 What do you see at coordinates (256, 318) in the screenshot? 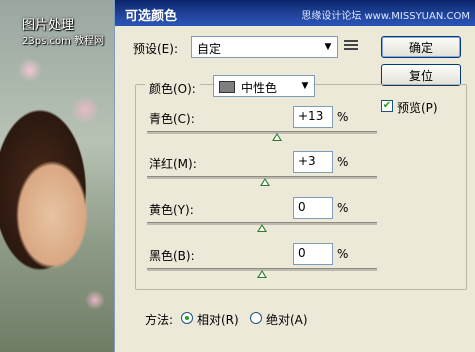
I see `absolute-radio` at bounding box center [256, 318].